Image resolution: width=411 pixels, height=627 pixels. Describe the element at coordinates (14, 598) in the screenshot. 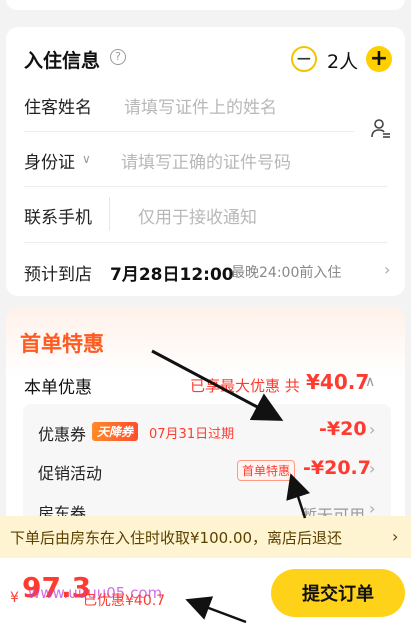

I see `currency-symbol: ¥` at that location.